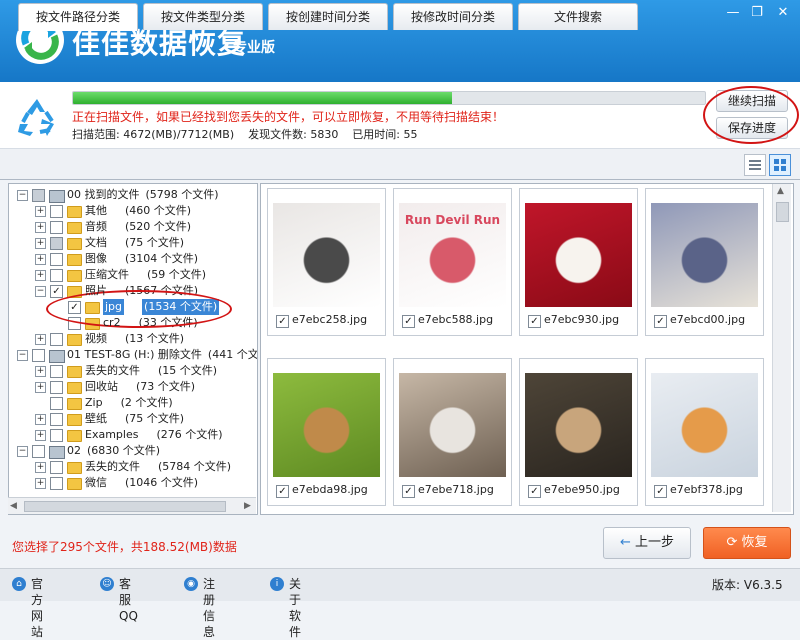  Describe the element at coordinates (647, 543) in the screenshot. I see `previous-step-button: ← 上一步` at that location.